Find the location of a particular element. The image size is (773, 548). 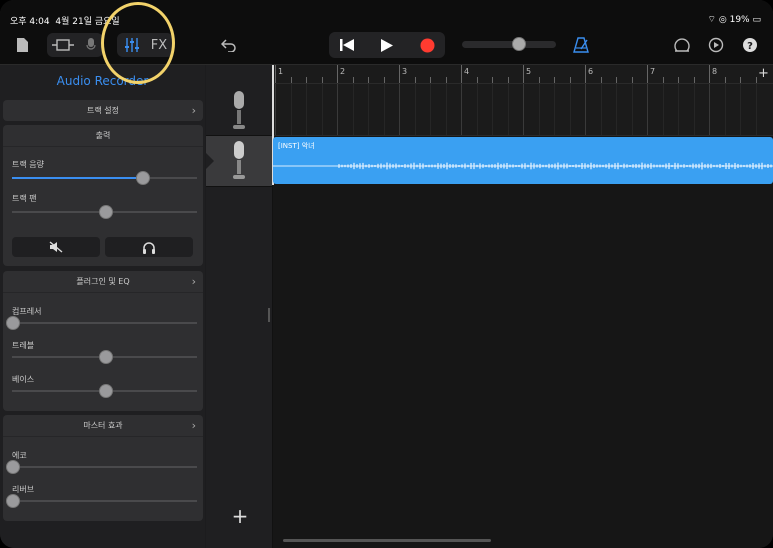

battery-icon: ▭ is located at coordinates (756, 20).